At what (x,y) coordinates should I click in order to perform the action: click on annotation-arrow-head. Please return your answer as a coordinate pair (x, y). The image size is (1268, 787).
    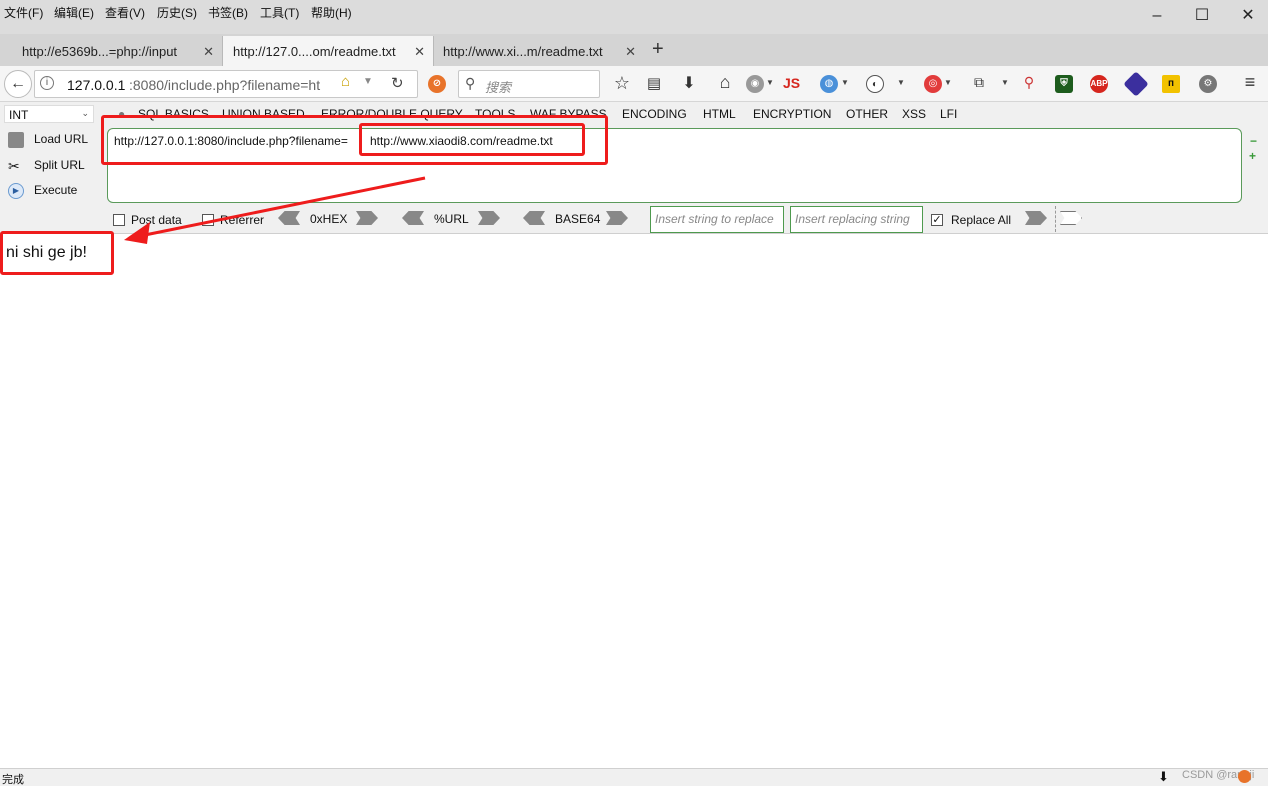
    Looking at the image, I should click on (137, 233).